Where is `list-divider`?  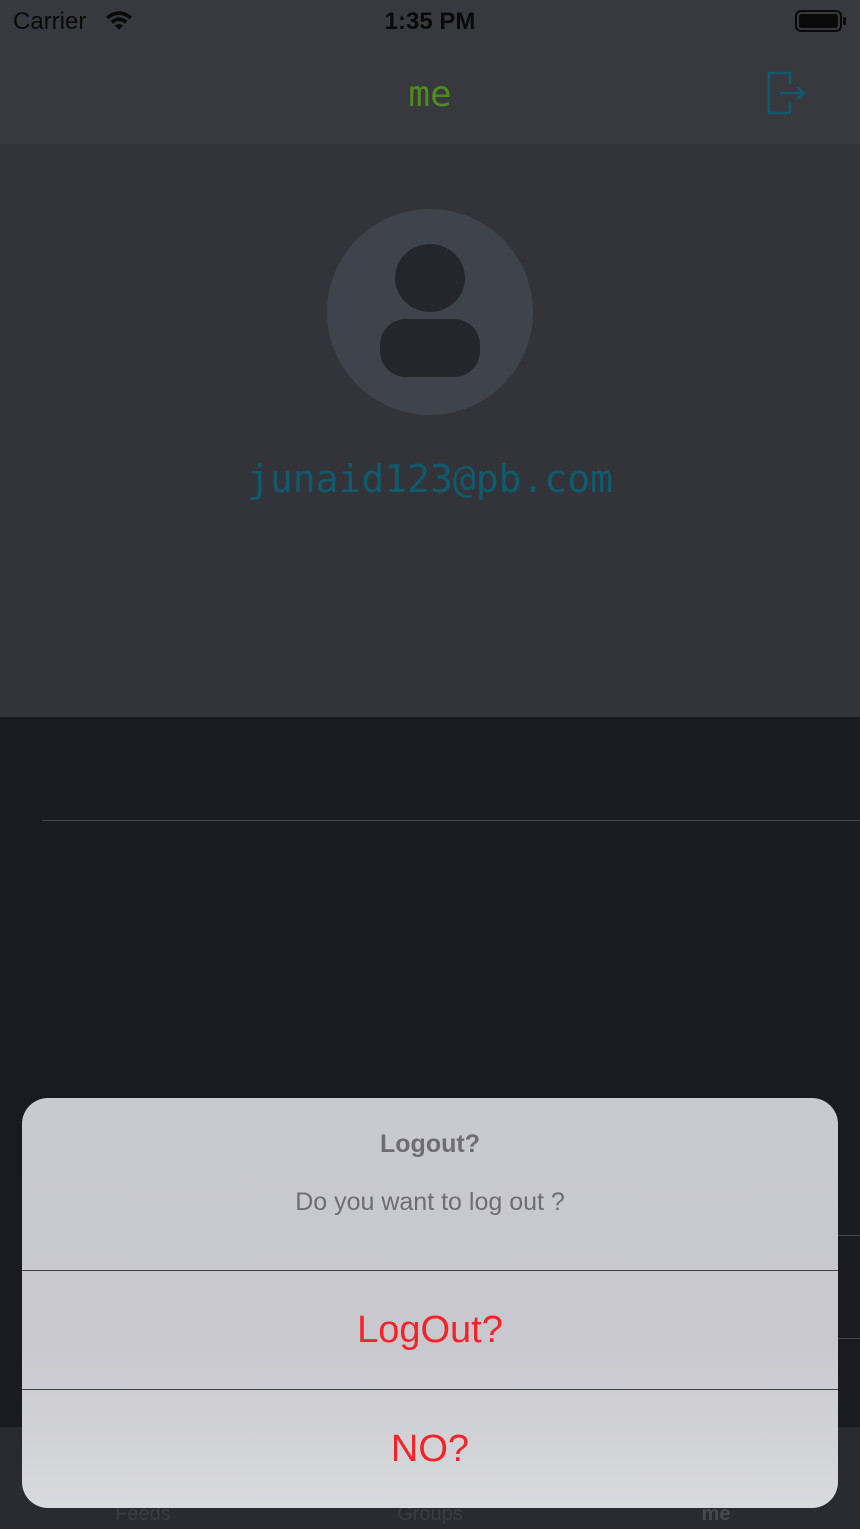
list-divider is located at coordinates (451, 820).